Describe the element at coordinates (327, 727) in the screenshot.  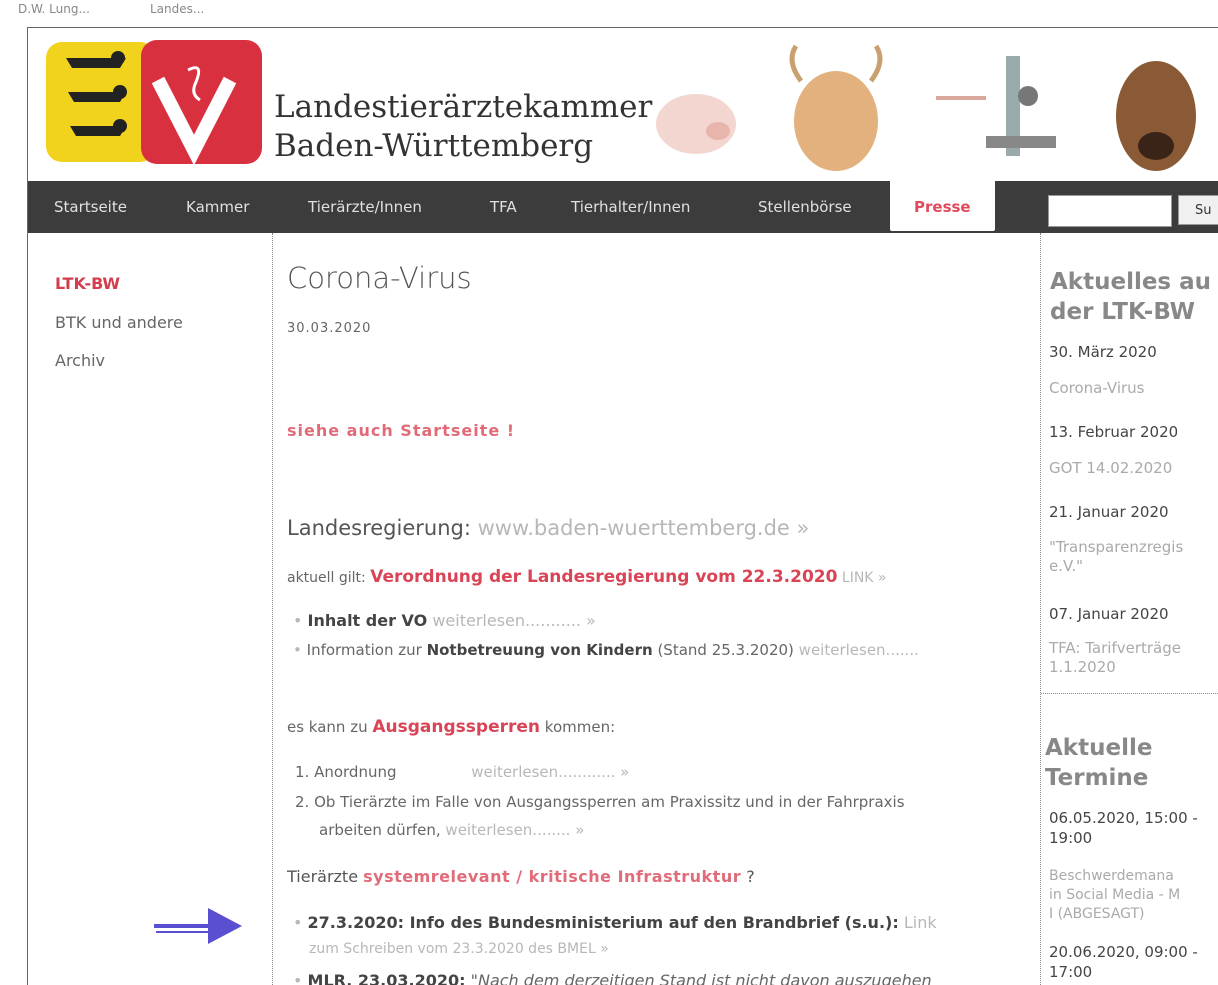
I see `curfew-pre: es kann zu` at that location.